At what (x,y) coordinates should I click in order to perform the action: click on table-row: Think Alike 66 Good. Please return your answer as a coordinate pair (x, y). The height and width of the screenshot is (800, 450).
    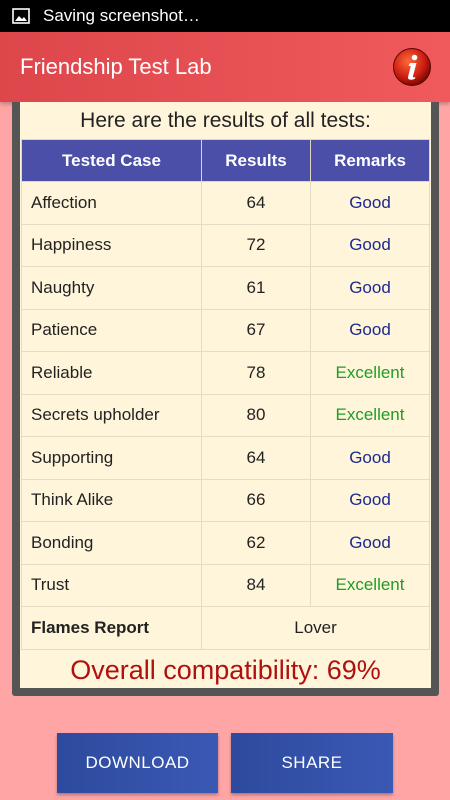
    Looking at the image, I should click on (225, 500).